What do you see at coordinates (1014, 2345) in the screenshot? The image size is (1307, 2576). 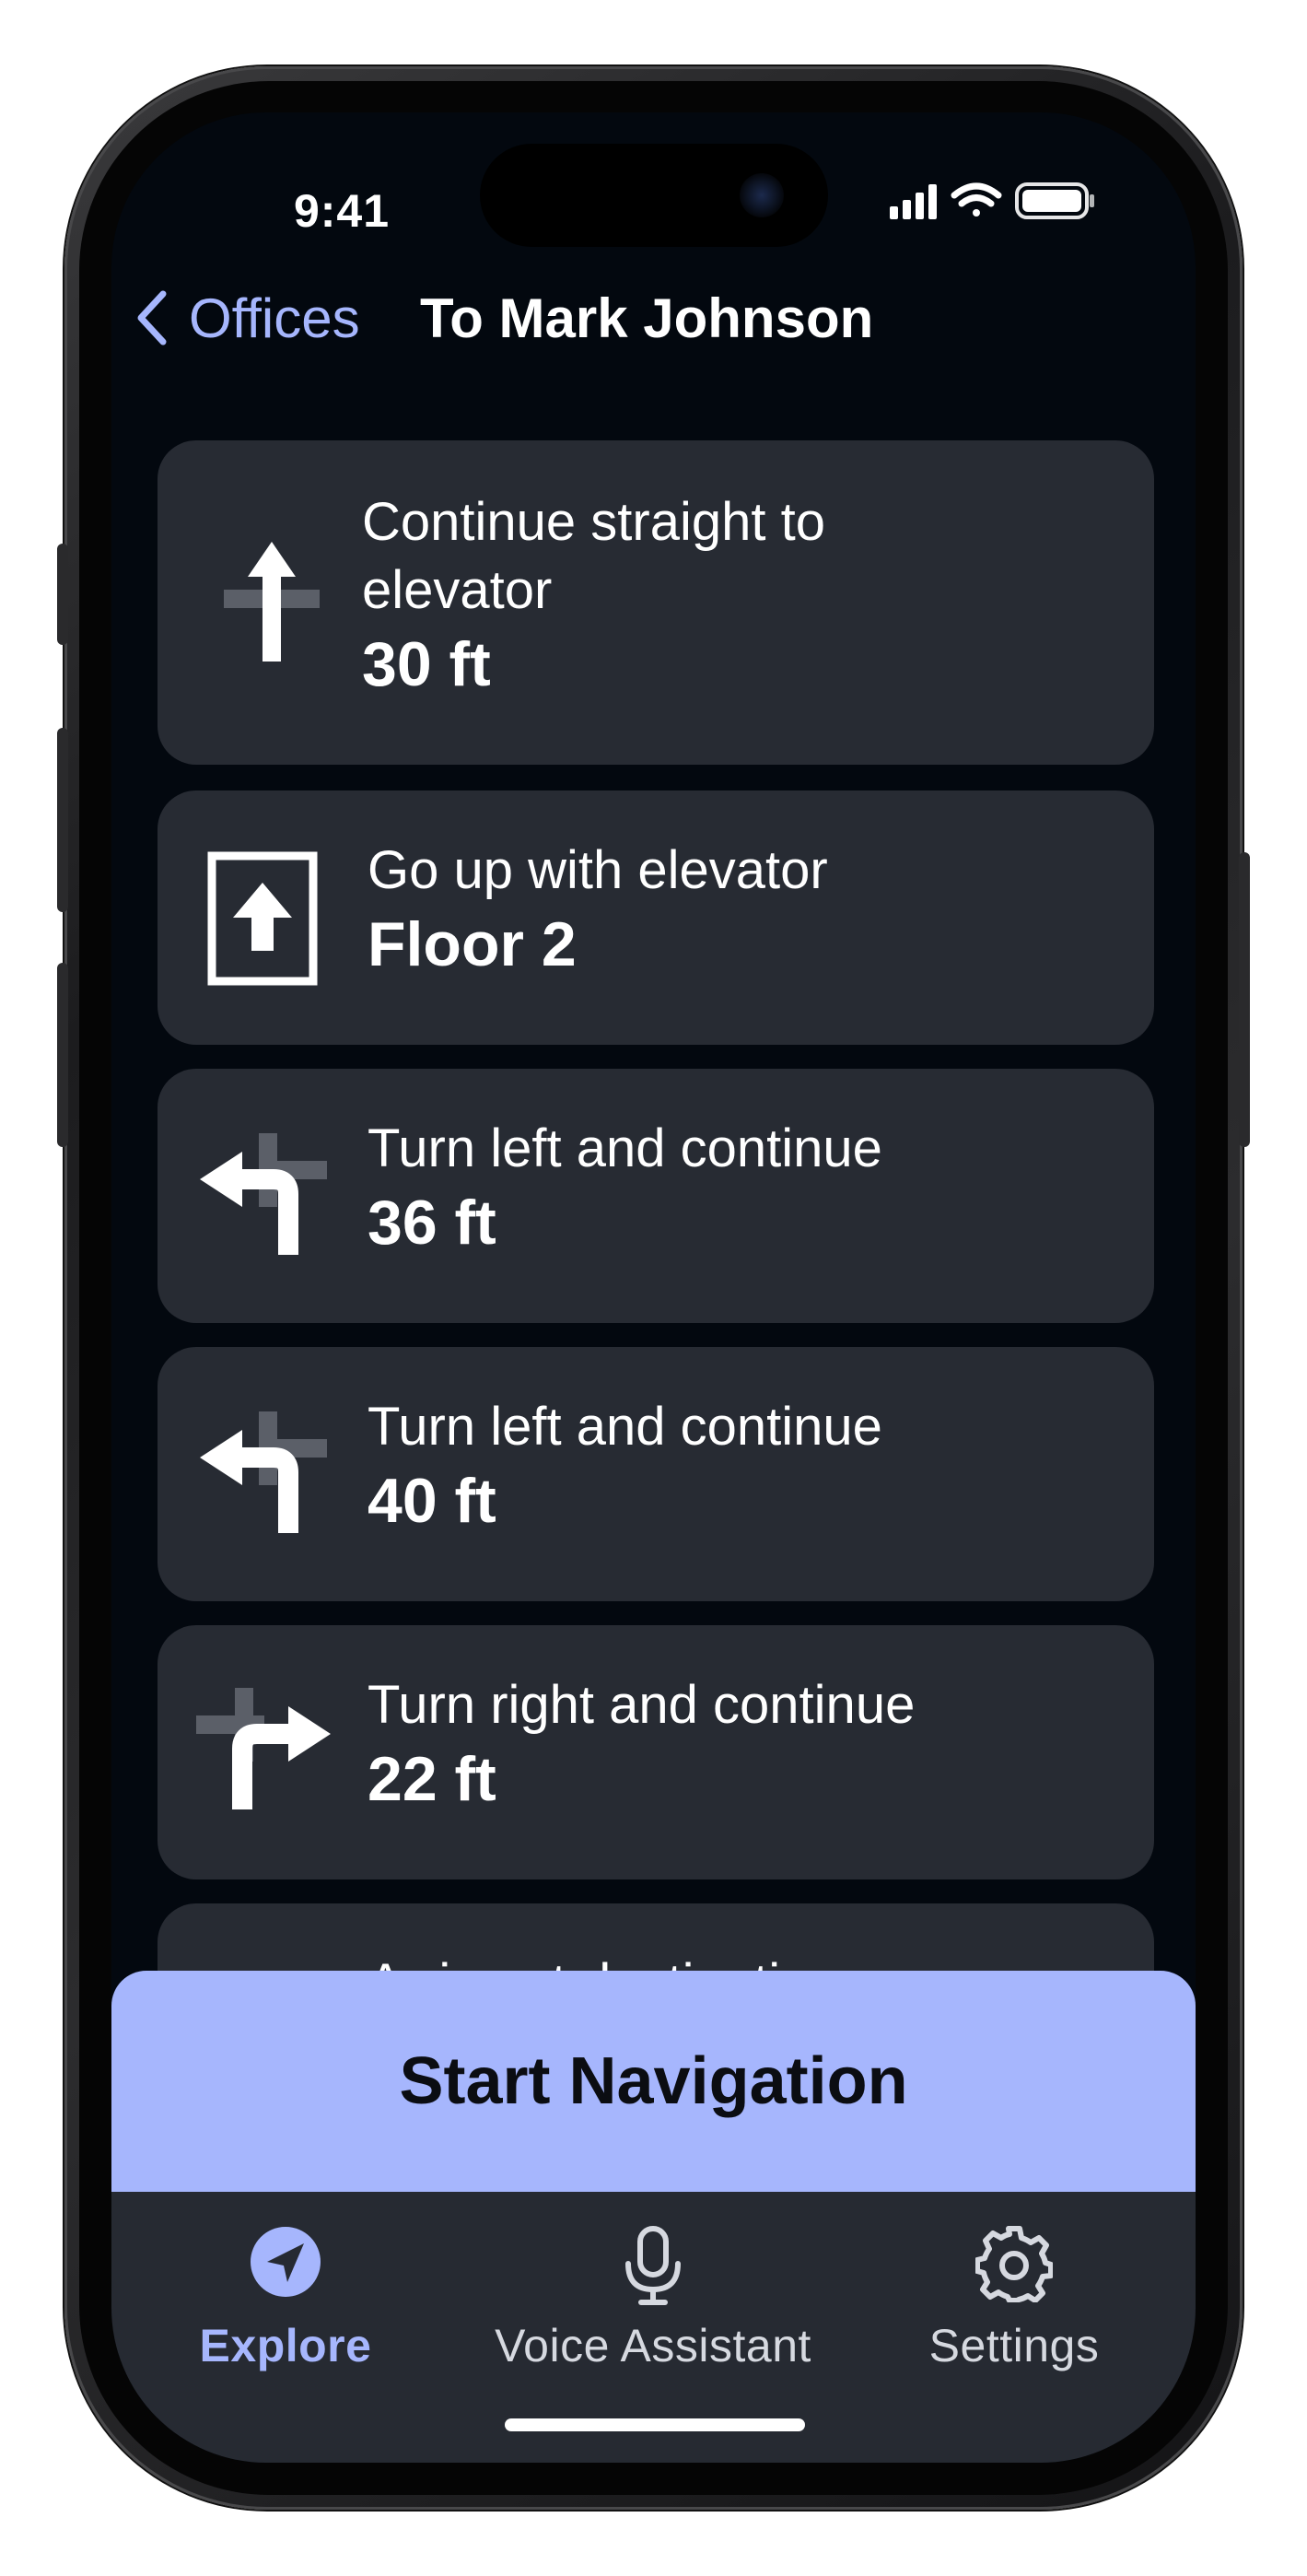 I see `tab-settings-label: Settings` at bounding box center [1014, 2345].